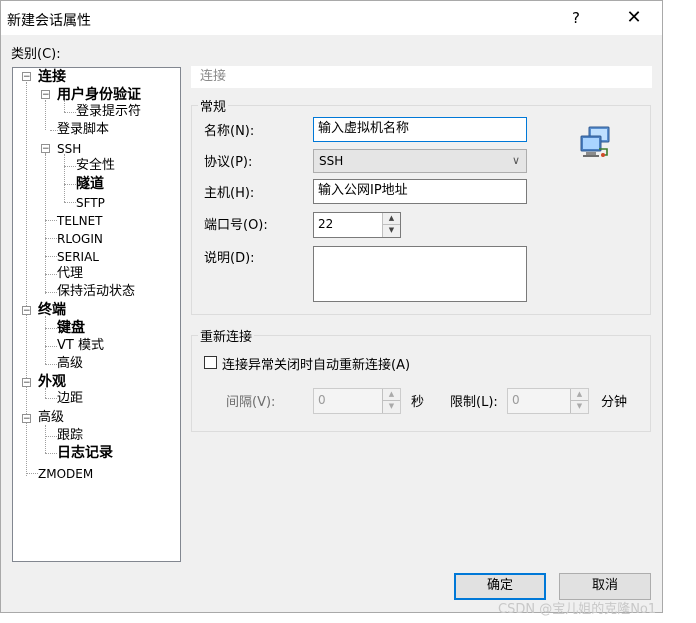  I want to click on limit-unit: 分钟, so click(614, 402).